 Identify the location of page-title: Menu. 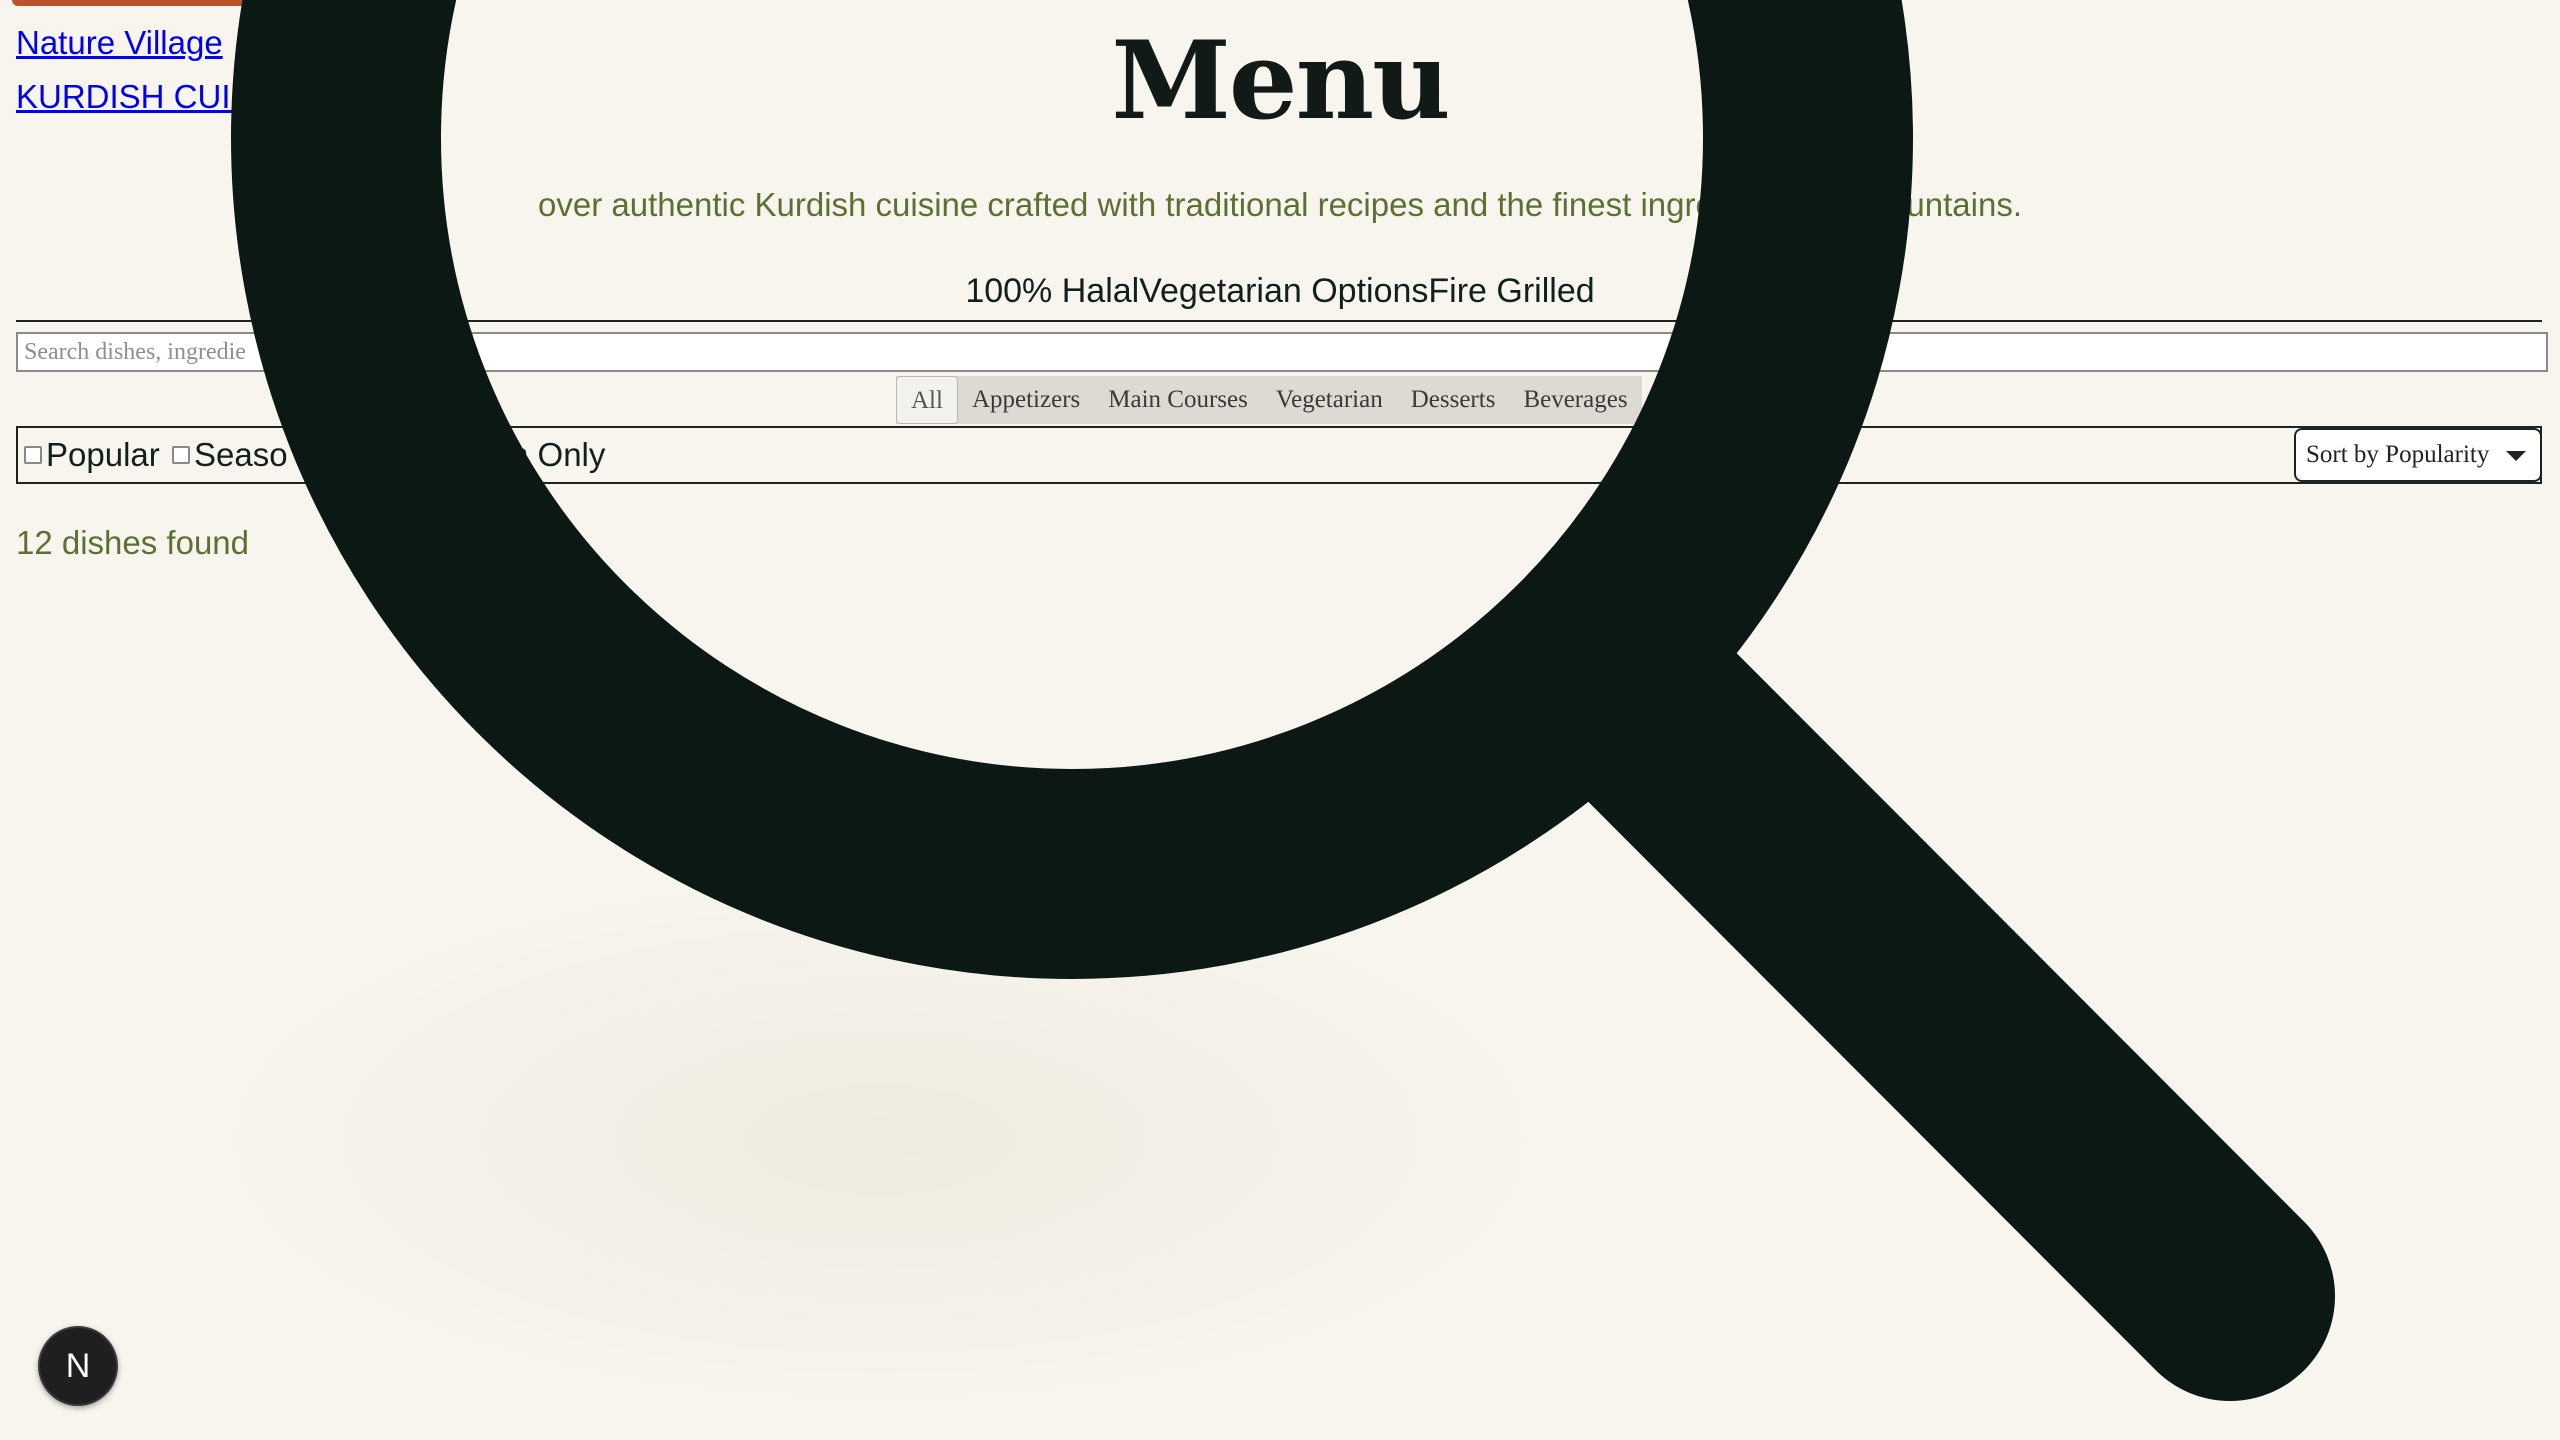
(1280, 81).